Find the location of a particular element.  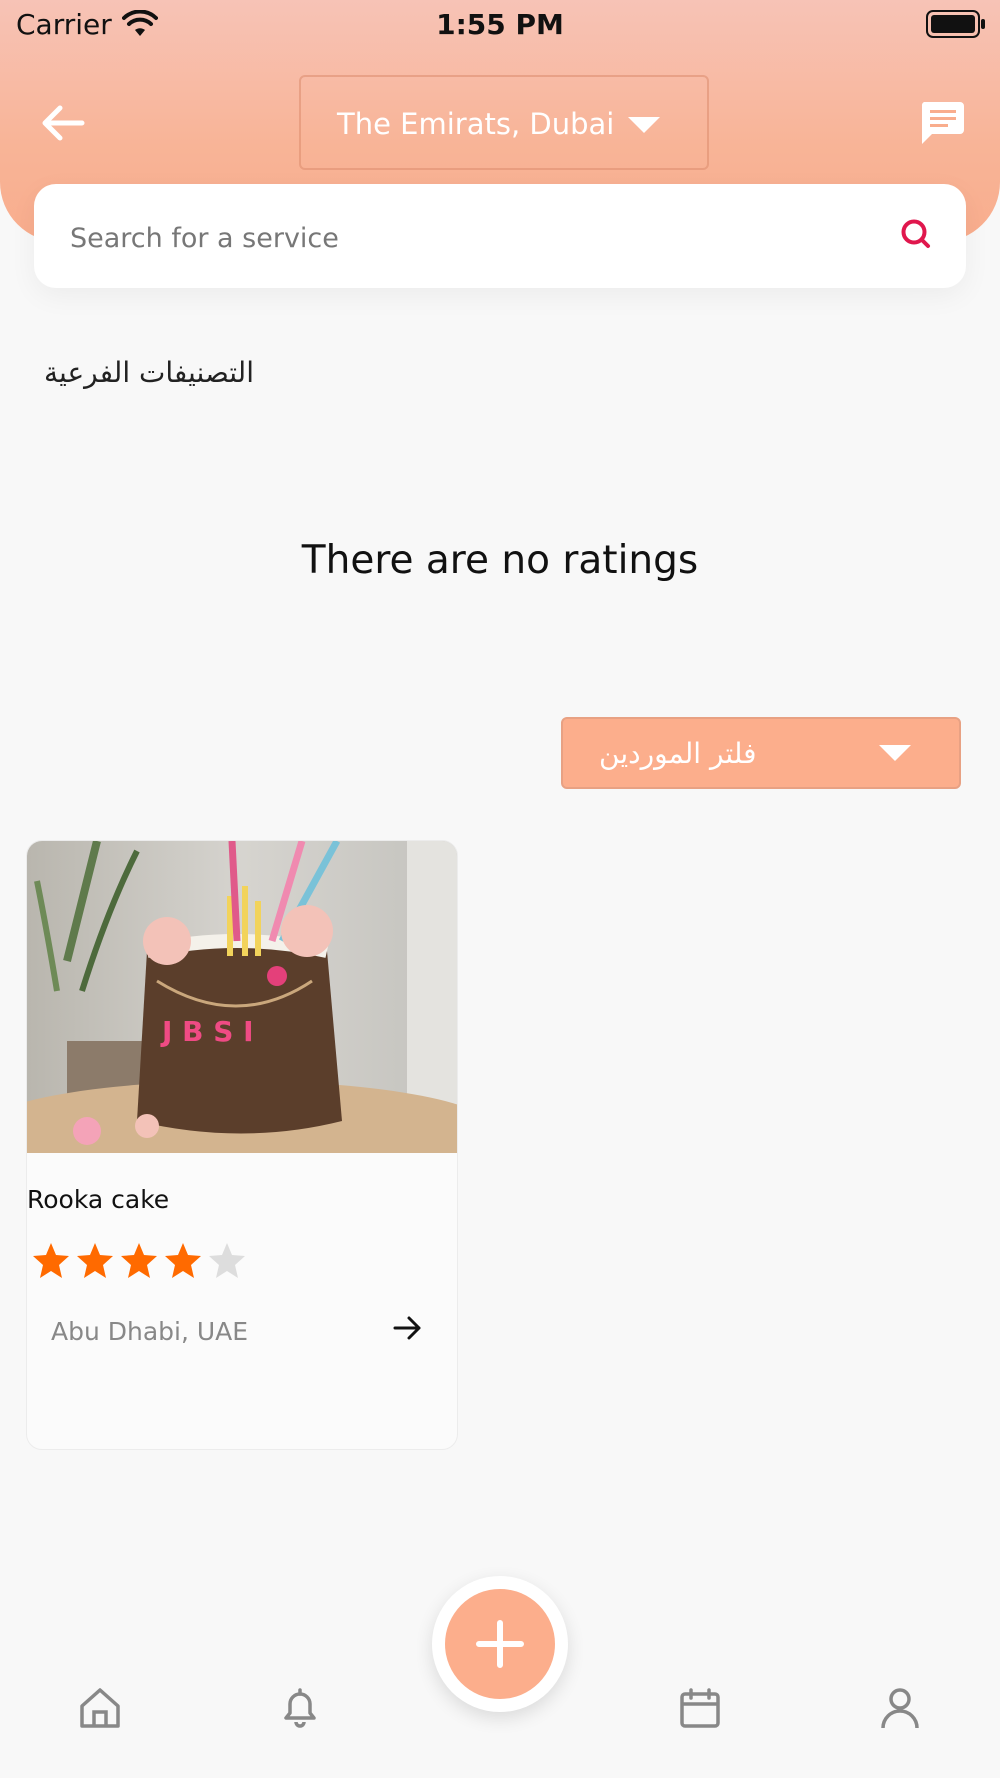

bell-icon is located at coordinates (300, 1708).